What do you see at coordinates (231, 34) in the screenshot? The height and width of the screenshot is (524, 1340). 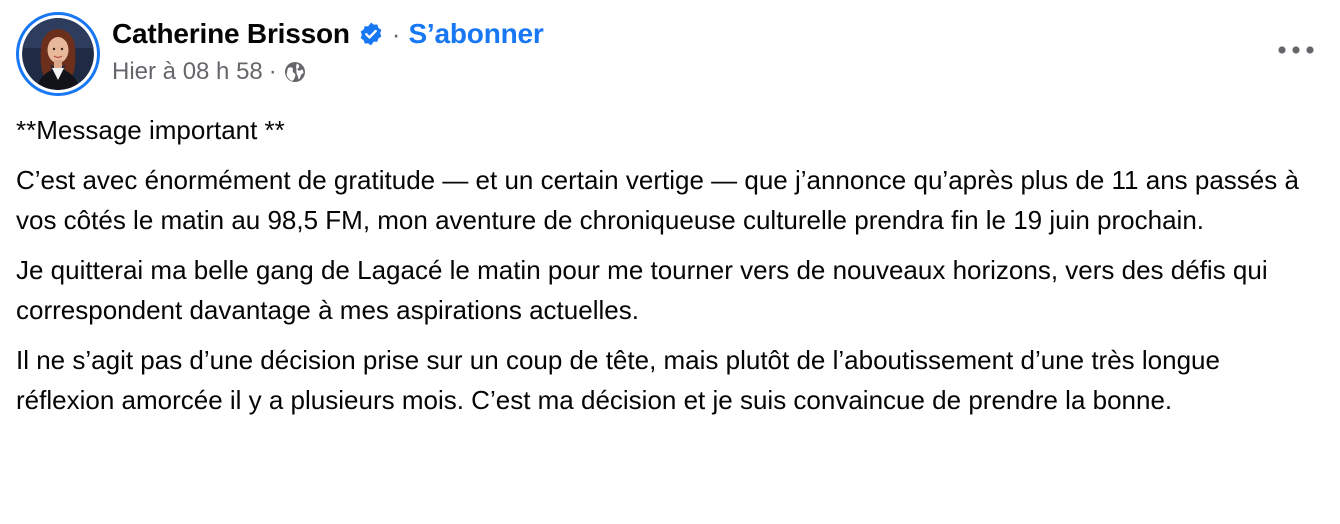 I see `author-name: Catherine Brisson` at bounding box center [231, 34].